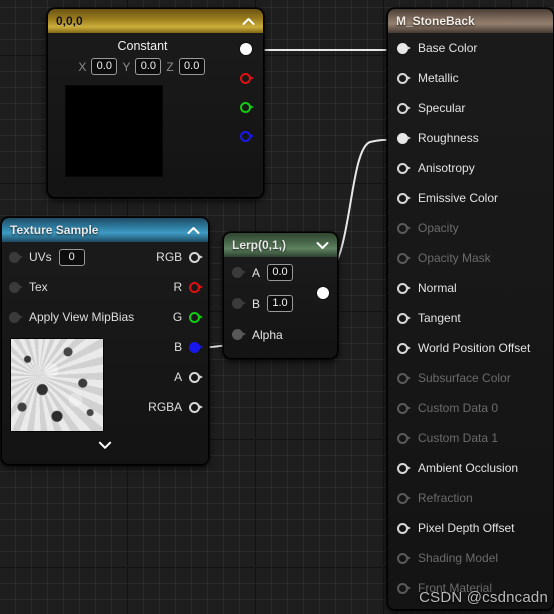 The height and width of the screenshot is (614, 554). I want to click on texture-input-mipbias: Apply View MipBias, so click(71, 317).